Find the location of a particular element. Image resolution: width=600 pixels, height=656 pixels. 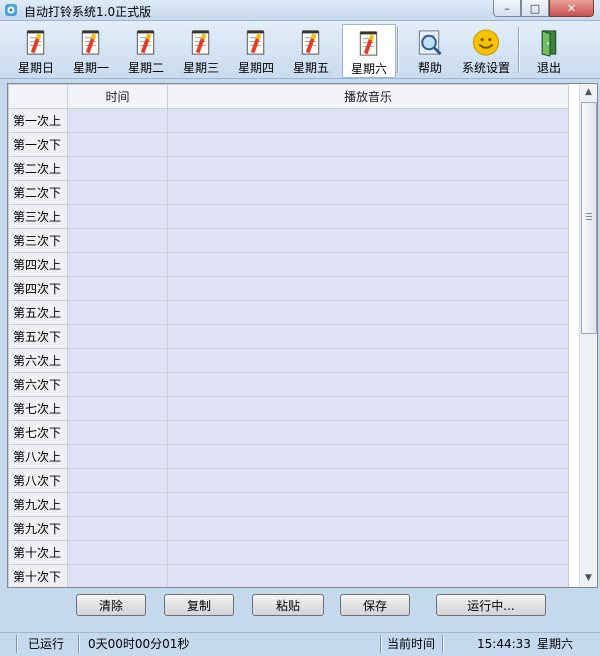

title-bar: 自动打铃系统1.0正式版 – □ ✕ is located at coordinates (300, 10).